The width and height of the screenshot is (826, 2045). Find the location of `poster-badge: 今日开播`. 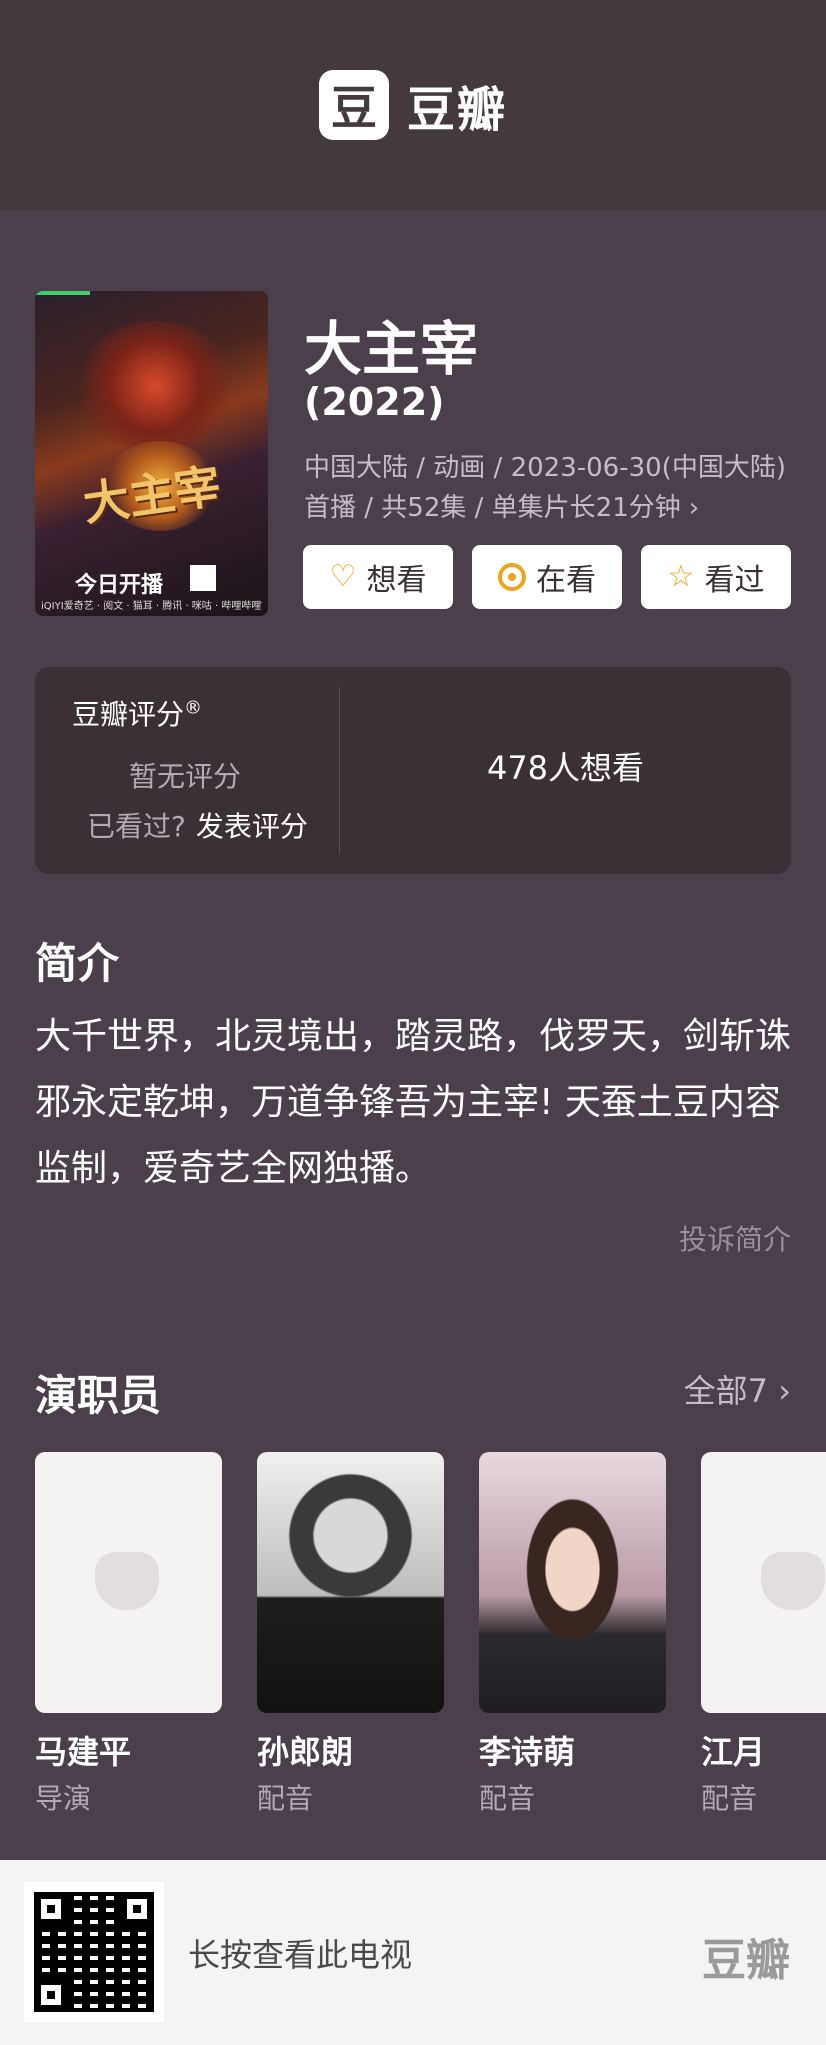

poster-badge: 今日开播 is located at coordinates (119, 585).